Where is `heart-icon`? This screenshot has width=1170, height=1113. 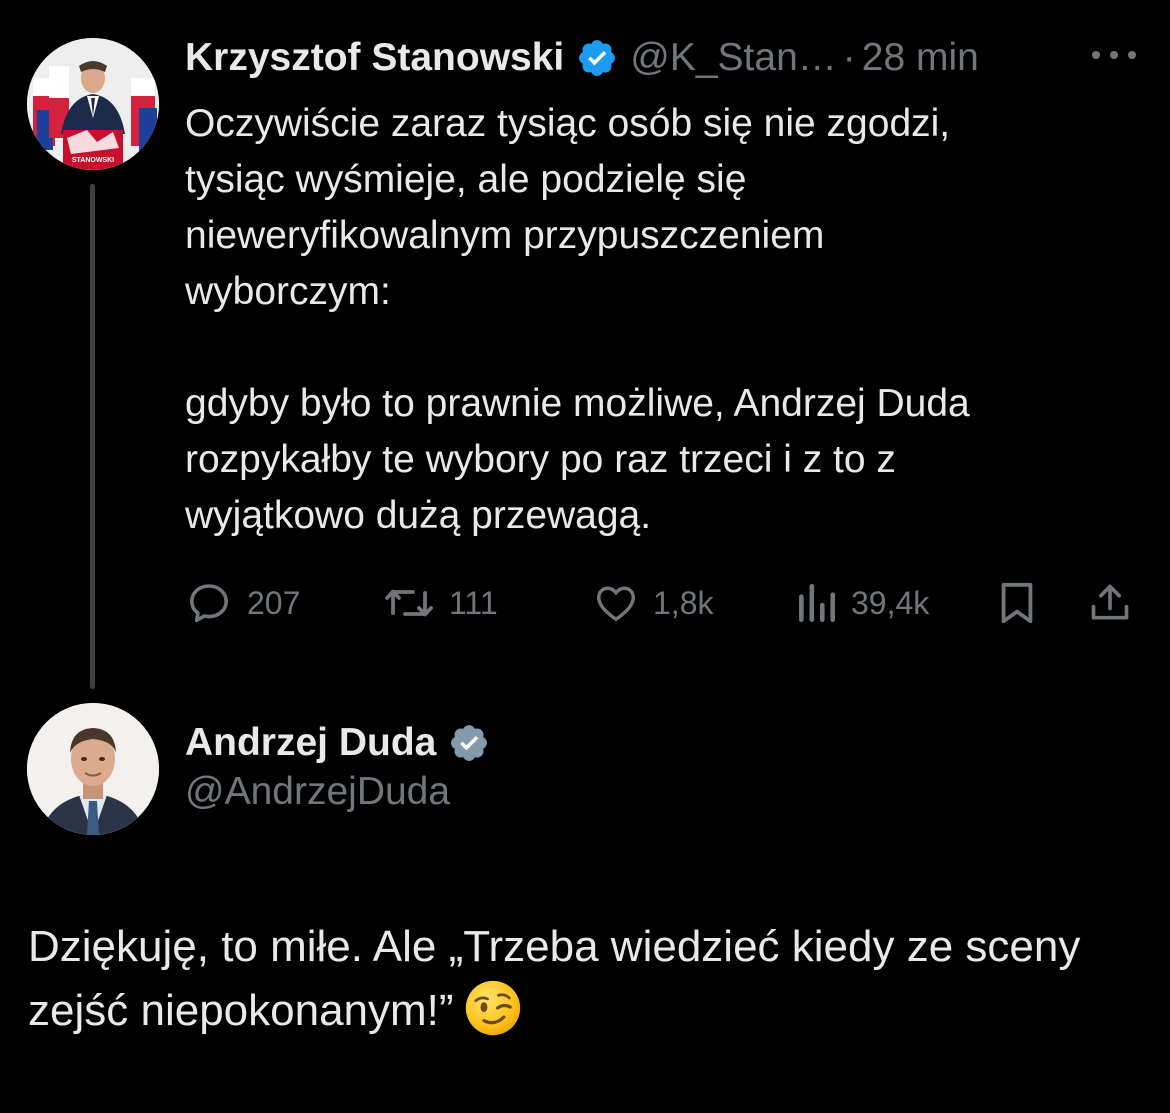 heart-icon is located at coordinates (616, 604).